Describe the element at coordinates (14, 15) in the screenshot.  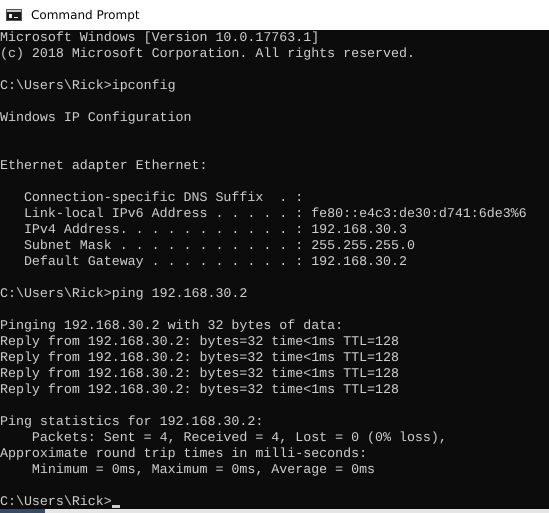
I see `terminal-icon` at that location.